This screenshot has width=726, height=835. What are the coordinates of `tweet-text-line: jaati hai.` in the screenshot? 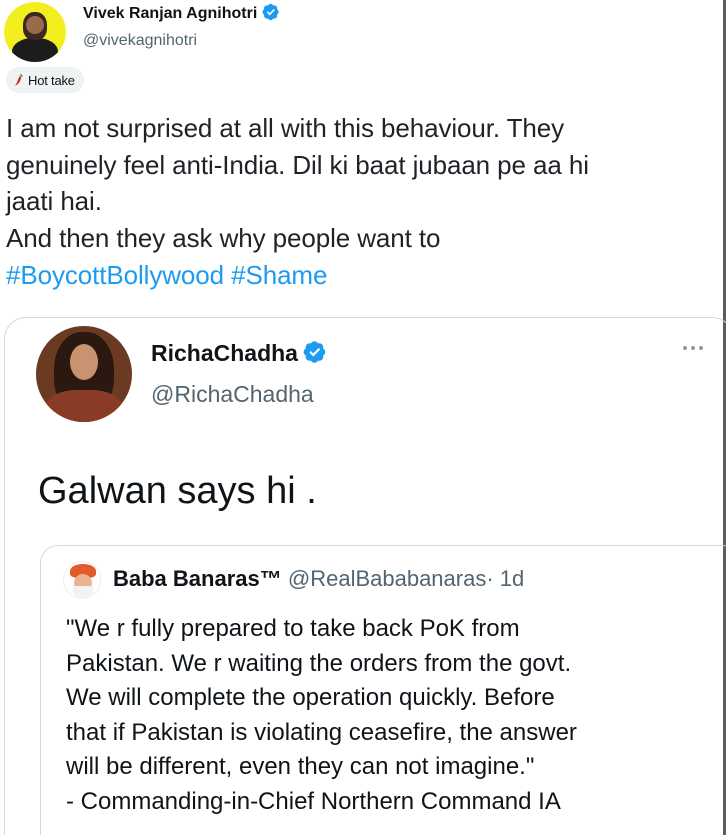 It's located at (54, 201).